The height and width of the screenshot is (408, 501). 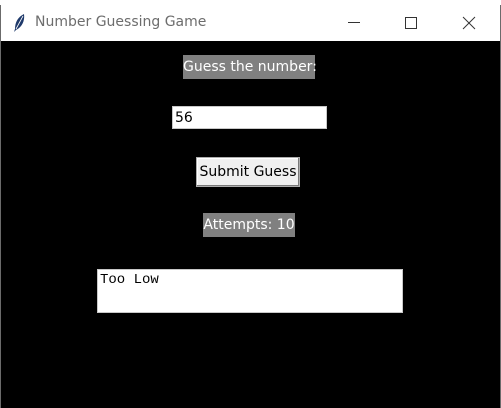 What do you see at coordinates (250, 67) in the screenshot?
I see `guess-prompt-label: Guess the number:` at bounding box center [250, 67].